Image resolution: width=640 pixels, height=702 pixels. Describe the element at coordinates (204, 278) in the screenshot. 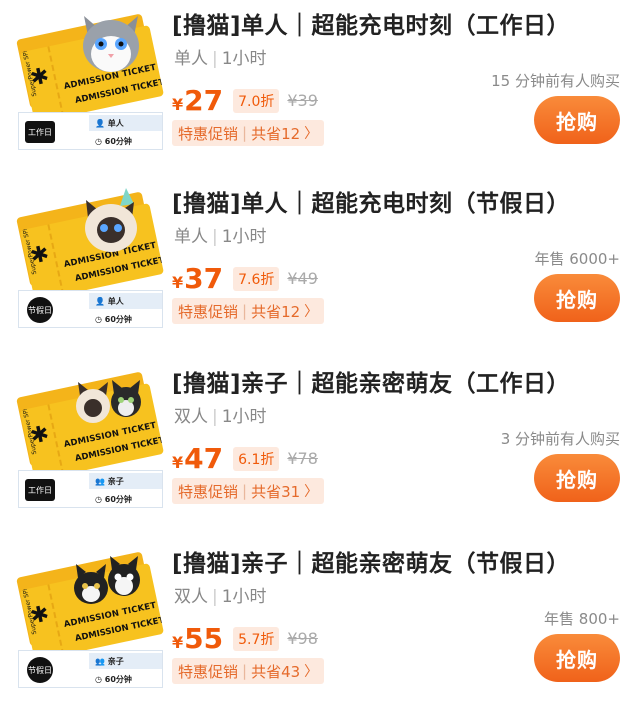

I see `price: 37` at that location.